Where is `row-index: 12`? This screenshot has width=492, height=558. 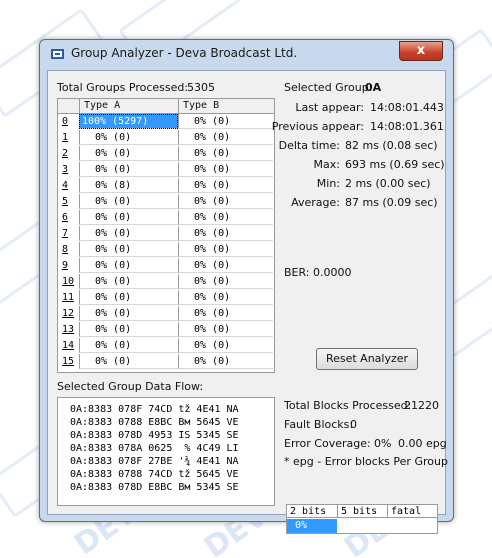 row-index: 12 is located at coordinates (69, 313).